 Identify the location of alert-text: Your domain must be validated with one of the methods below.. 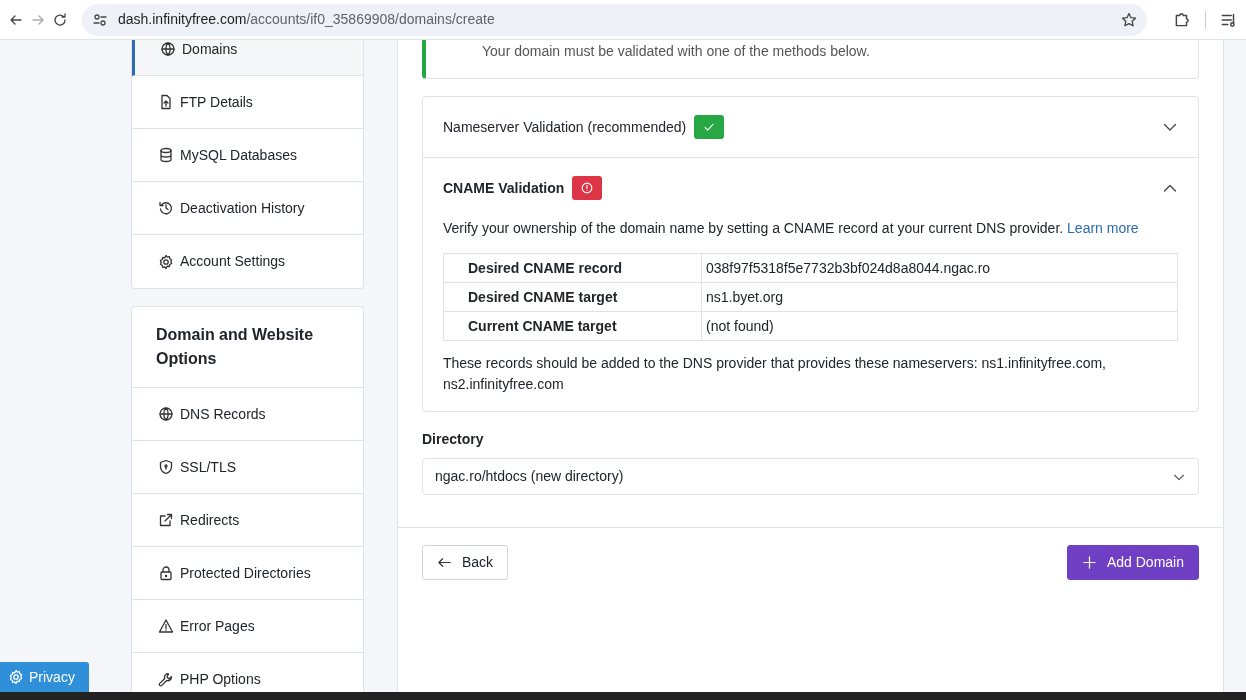
(676, 51).